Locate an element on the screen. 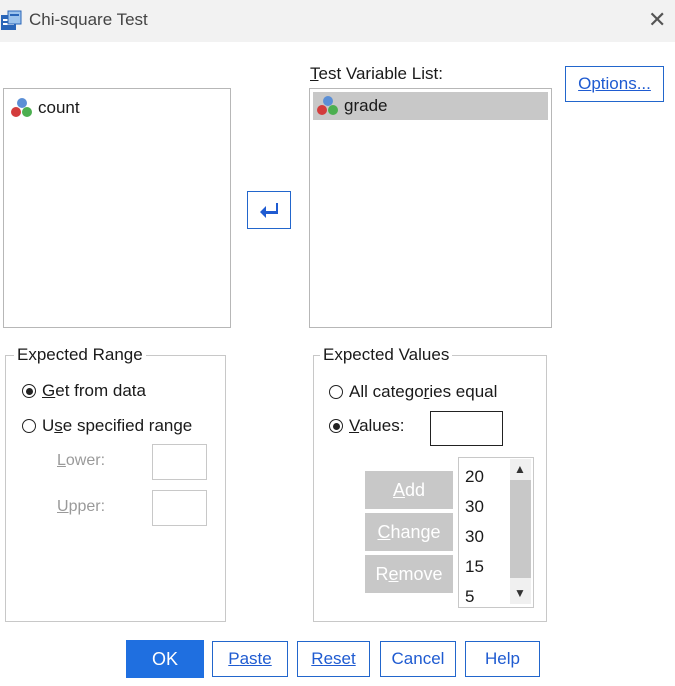 This screenshot has height=686, width=675. reset-button: Reset is located at coordinates (333, 659).